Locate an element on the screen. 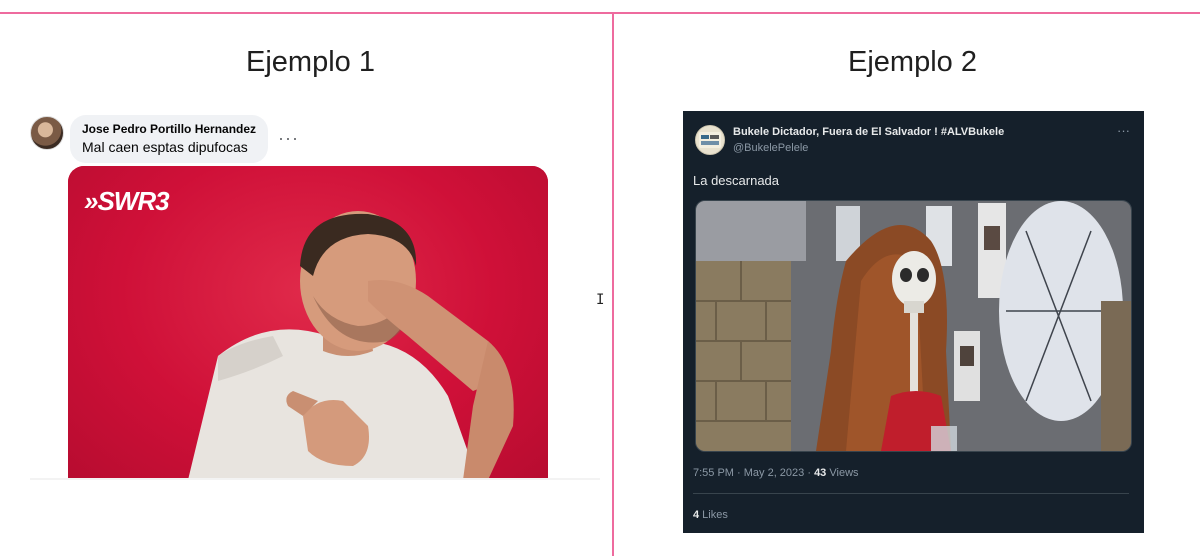 The width and height of the screenshot is (1200, 556). avatar-graphic-icon is located at coordinates (710, 140).